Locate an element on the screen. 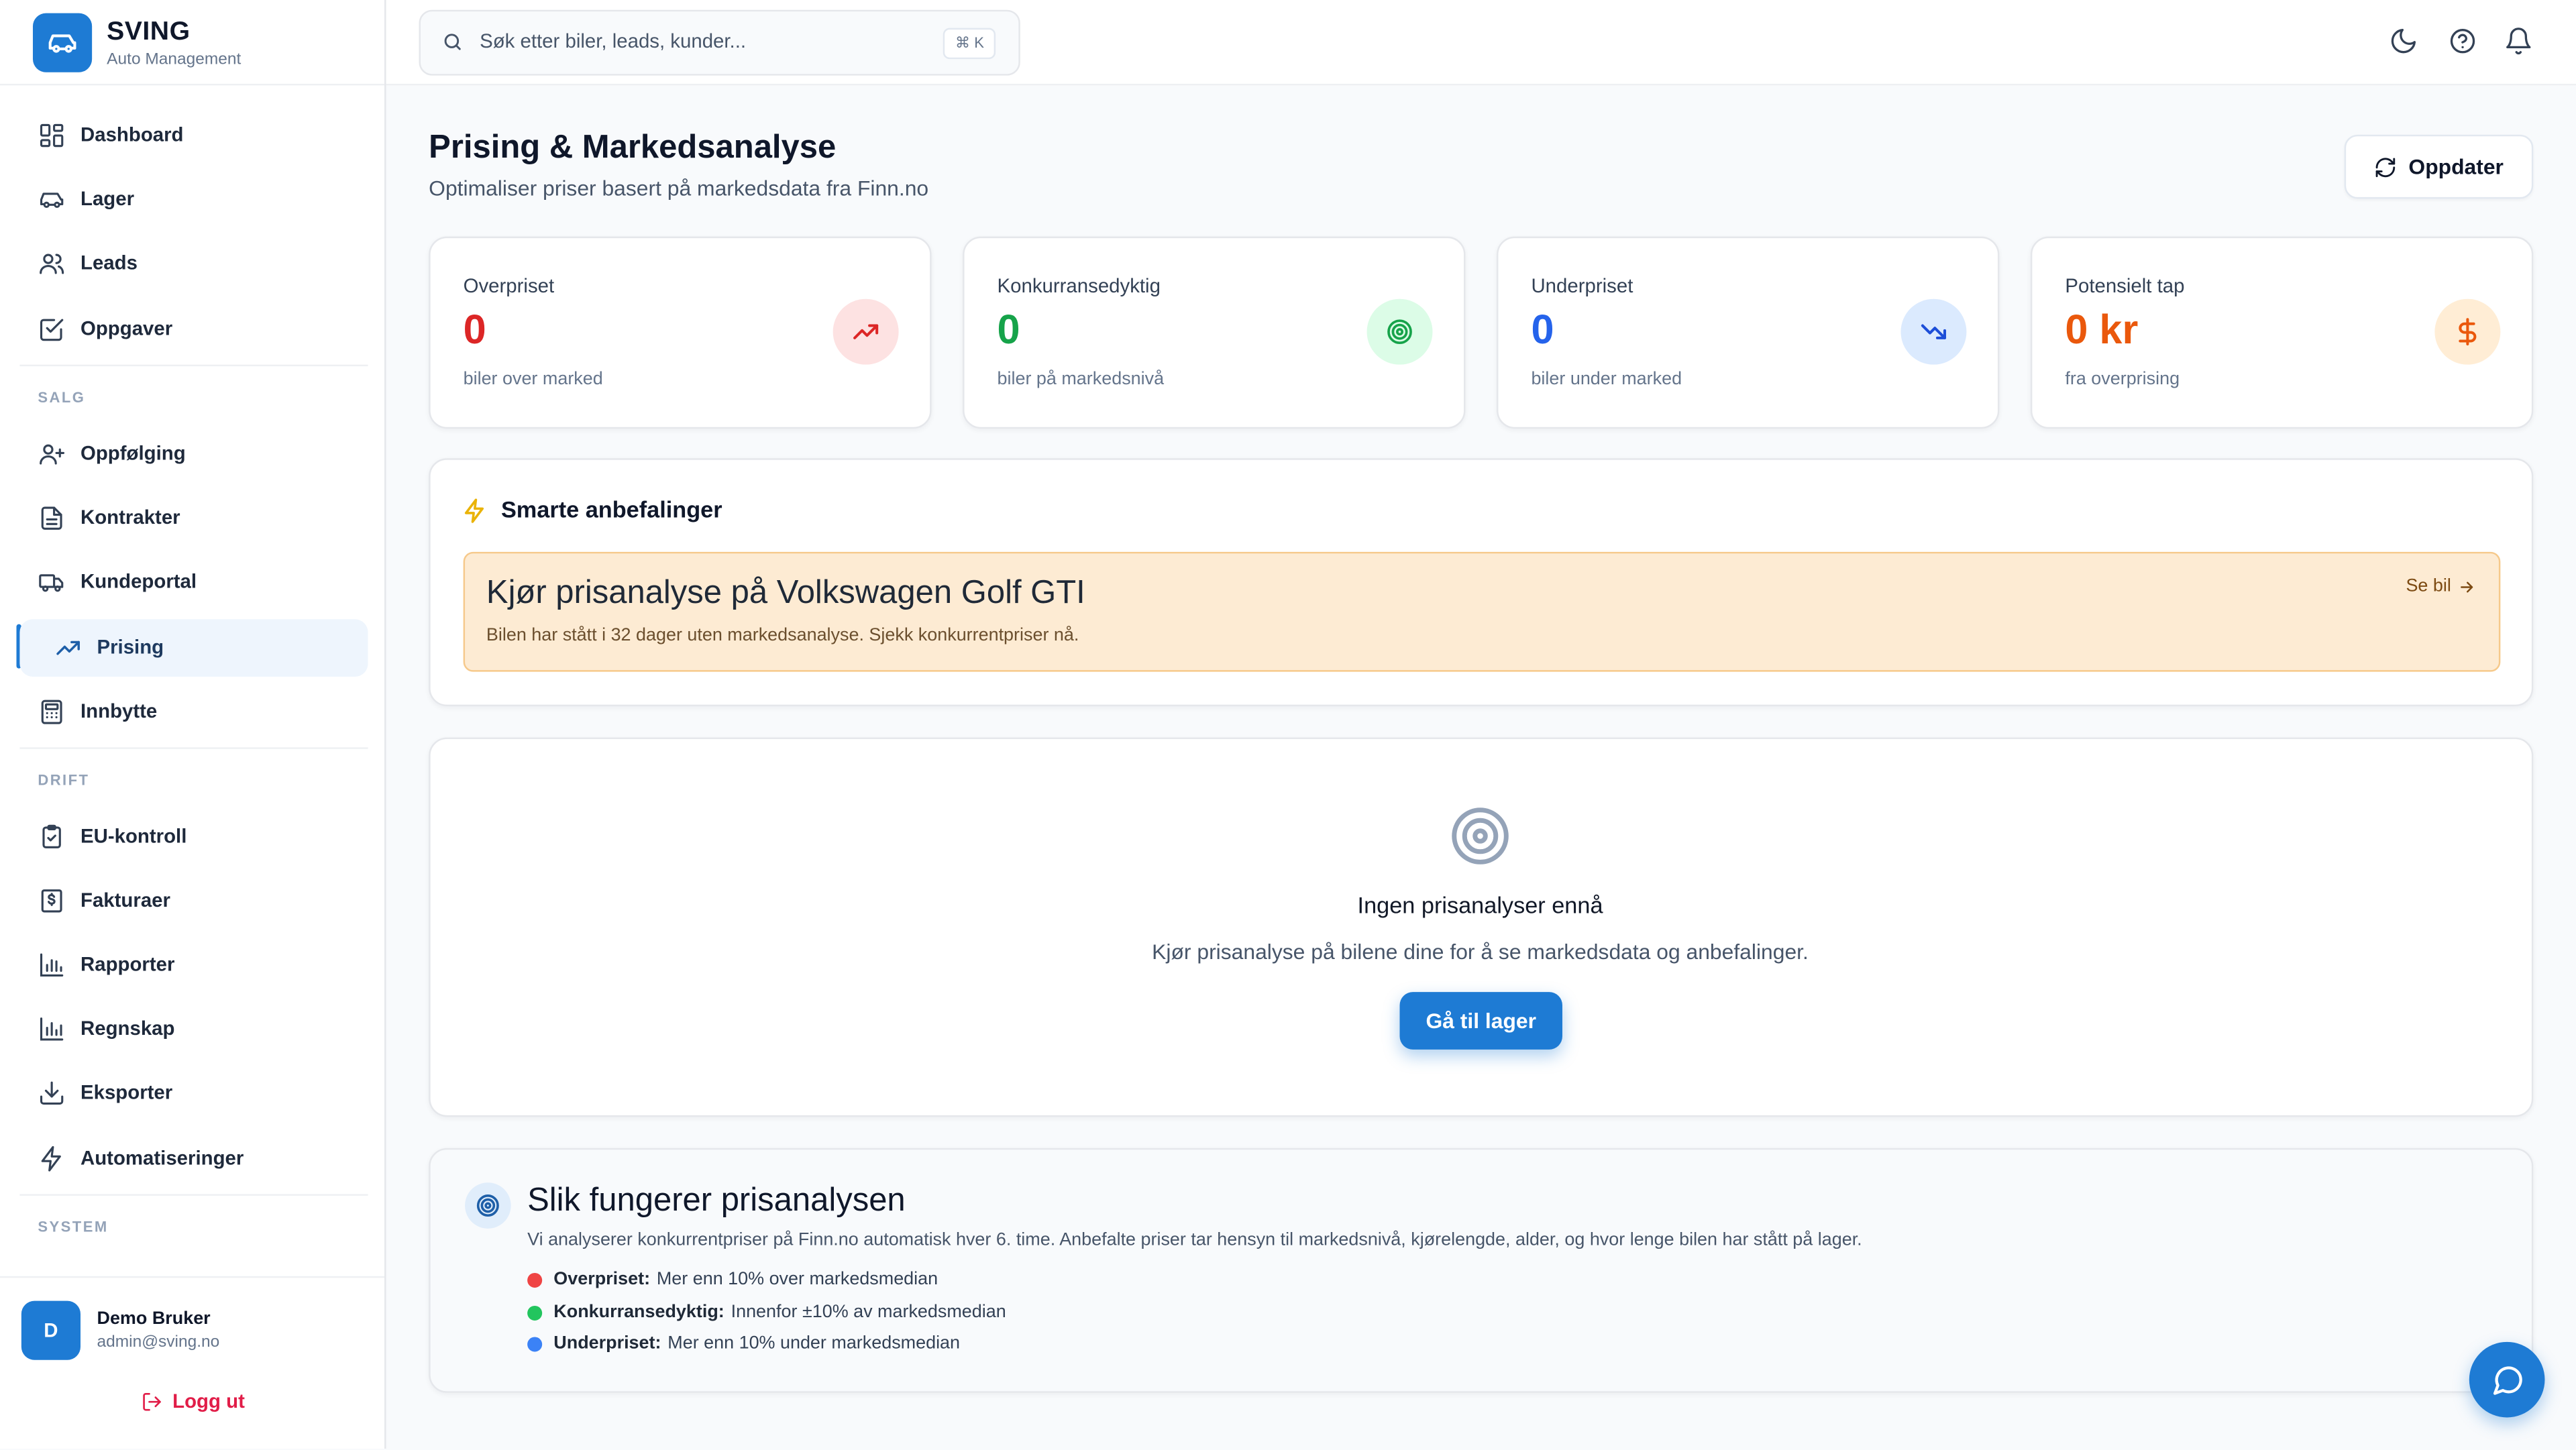 This screenshot has height=1450, width=2576. legend-text: Mer enn 10% under markedsmedian is located at coordinates (814, 1343).